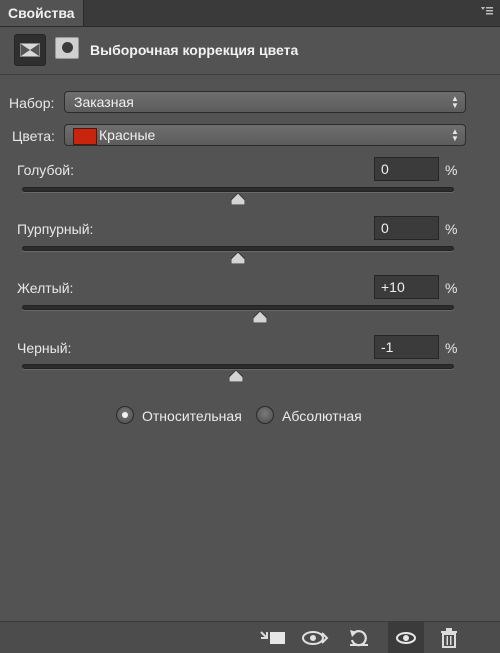 The width and height of the screenshot is (500, 653). I want to click on absolute-label: Абсолютная, so click(322, 416).